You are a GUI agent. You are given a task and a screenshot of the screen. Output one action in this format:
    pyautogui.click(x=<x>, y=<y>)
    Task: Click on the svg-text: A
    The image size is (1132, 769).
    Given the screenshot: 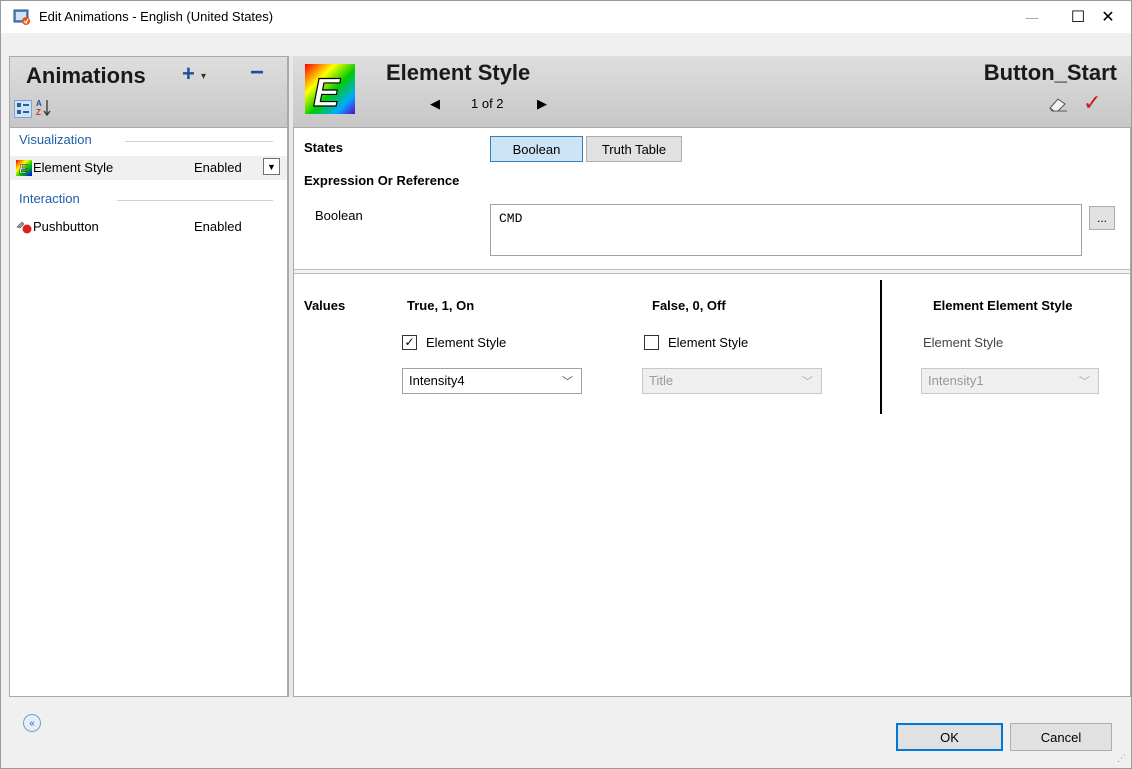 What is the action you would take?
    pyautogui.click(x=39, y=103)
    